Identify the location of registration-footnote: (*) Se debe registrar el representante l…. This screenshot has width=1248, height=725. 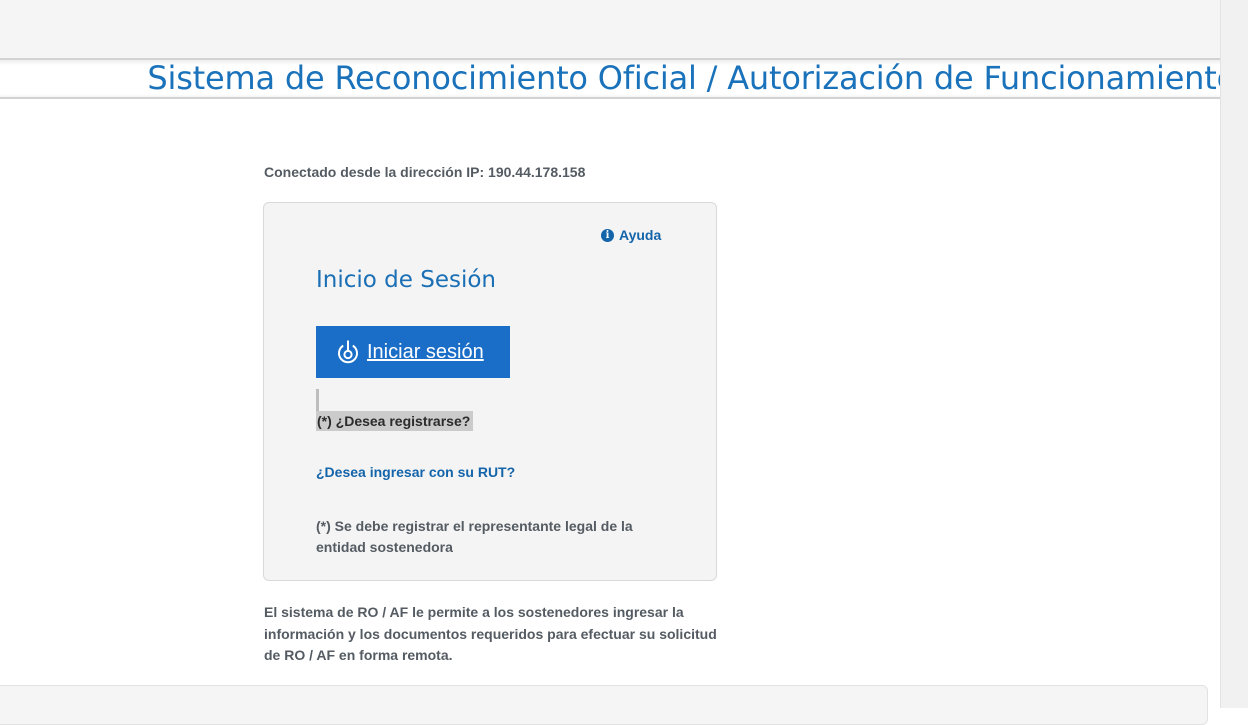
(474, 536).